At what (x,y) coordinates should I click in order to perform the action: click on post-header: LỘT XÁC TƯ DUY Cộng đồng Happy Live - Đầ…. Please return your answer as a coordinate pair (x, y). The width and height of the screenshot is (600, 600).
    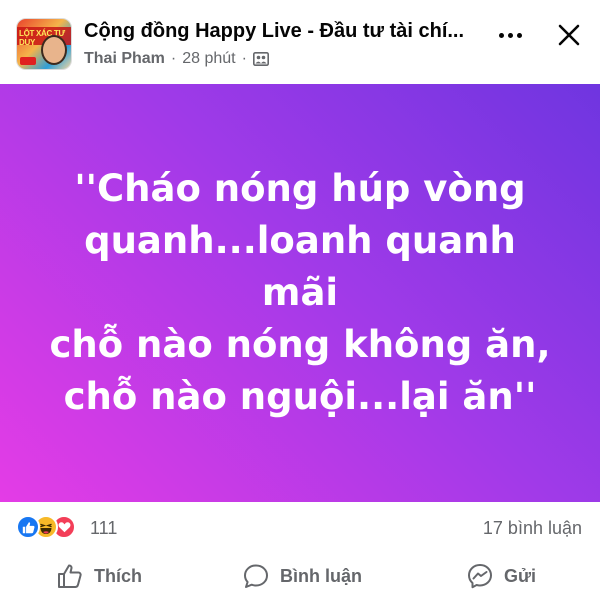
    Looking at the image, I should click on (300, 42).